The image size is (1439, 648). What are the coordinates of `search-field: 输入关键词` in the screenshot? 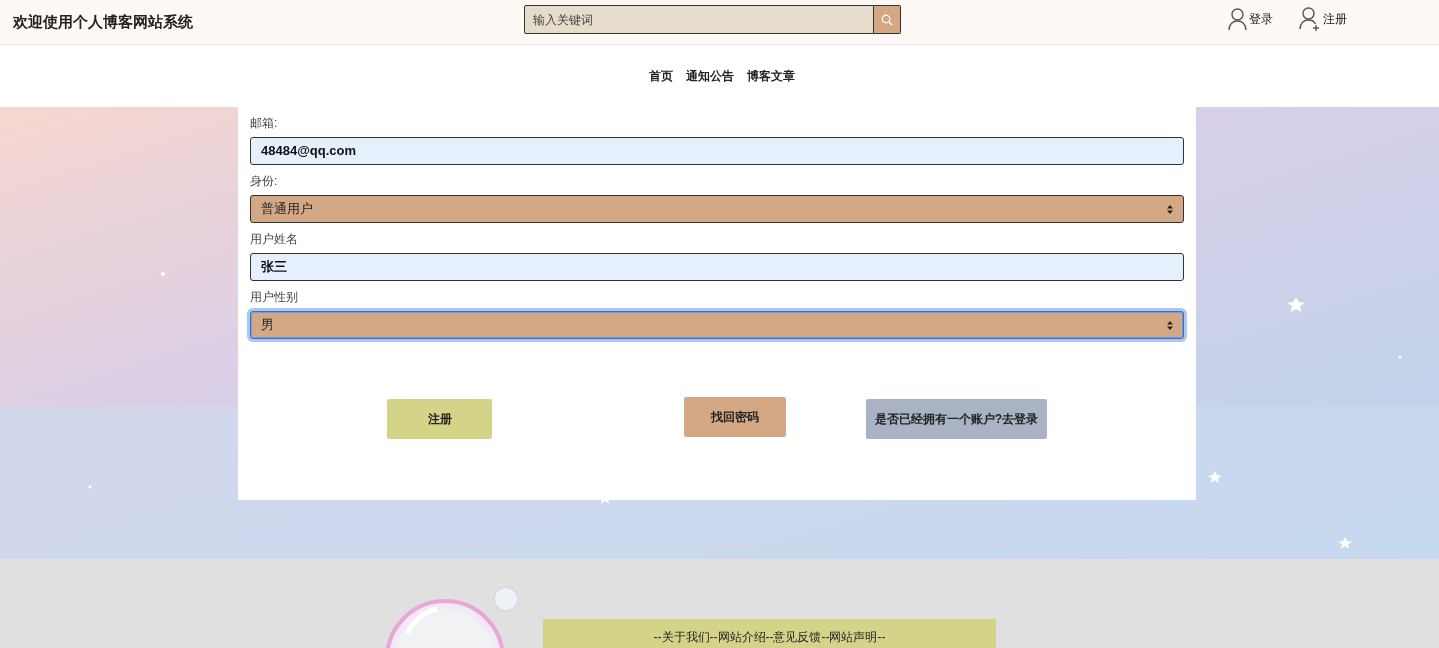 It's located at (699, 19).